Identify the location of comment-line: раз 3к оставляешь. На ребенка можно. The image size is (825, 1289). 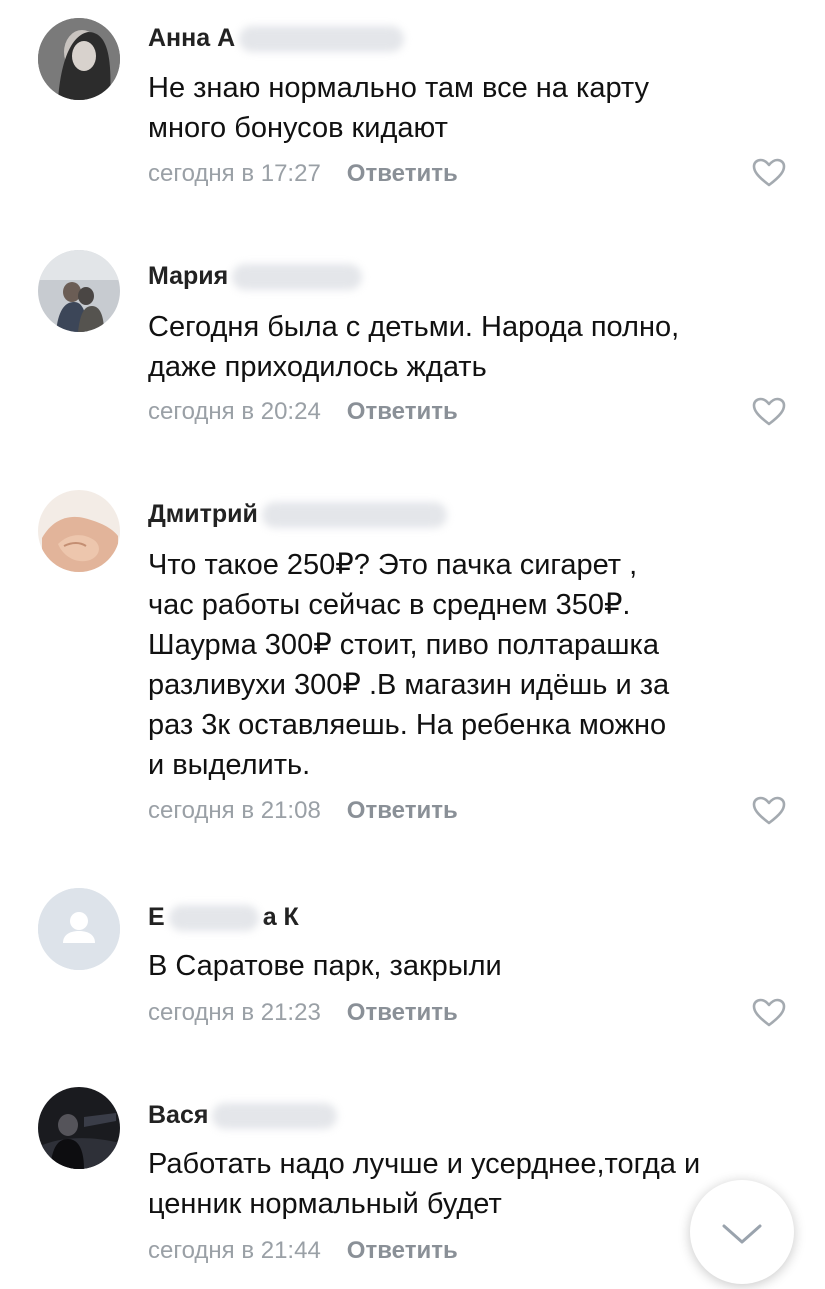
(407, 725).